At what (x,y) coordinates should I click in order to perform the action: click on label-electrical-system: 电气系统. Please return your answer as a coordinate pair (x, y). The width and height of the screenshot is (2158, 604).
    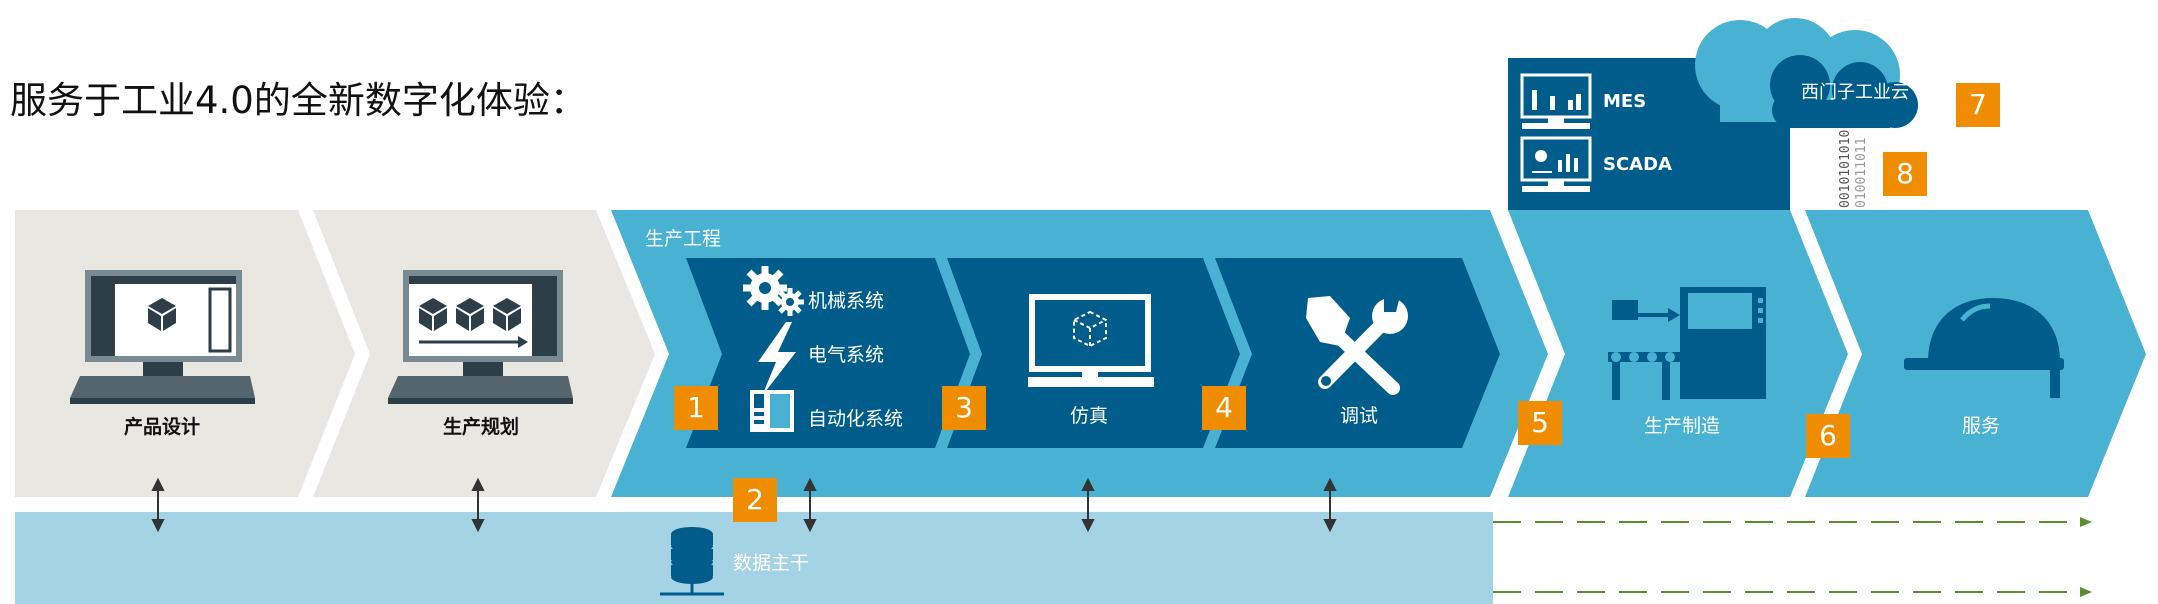
    Looking at the image, I should click on (846, 355).